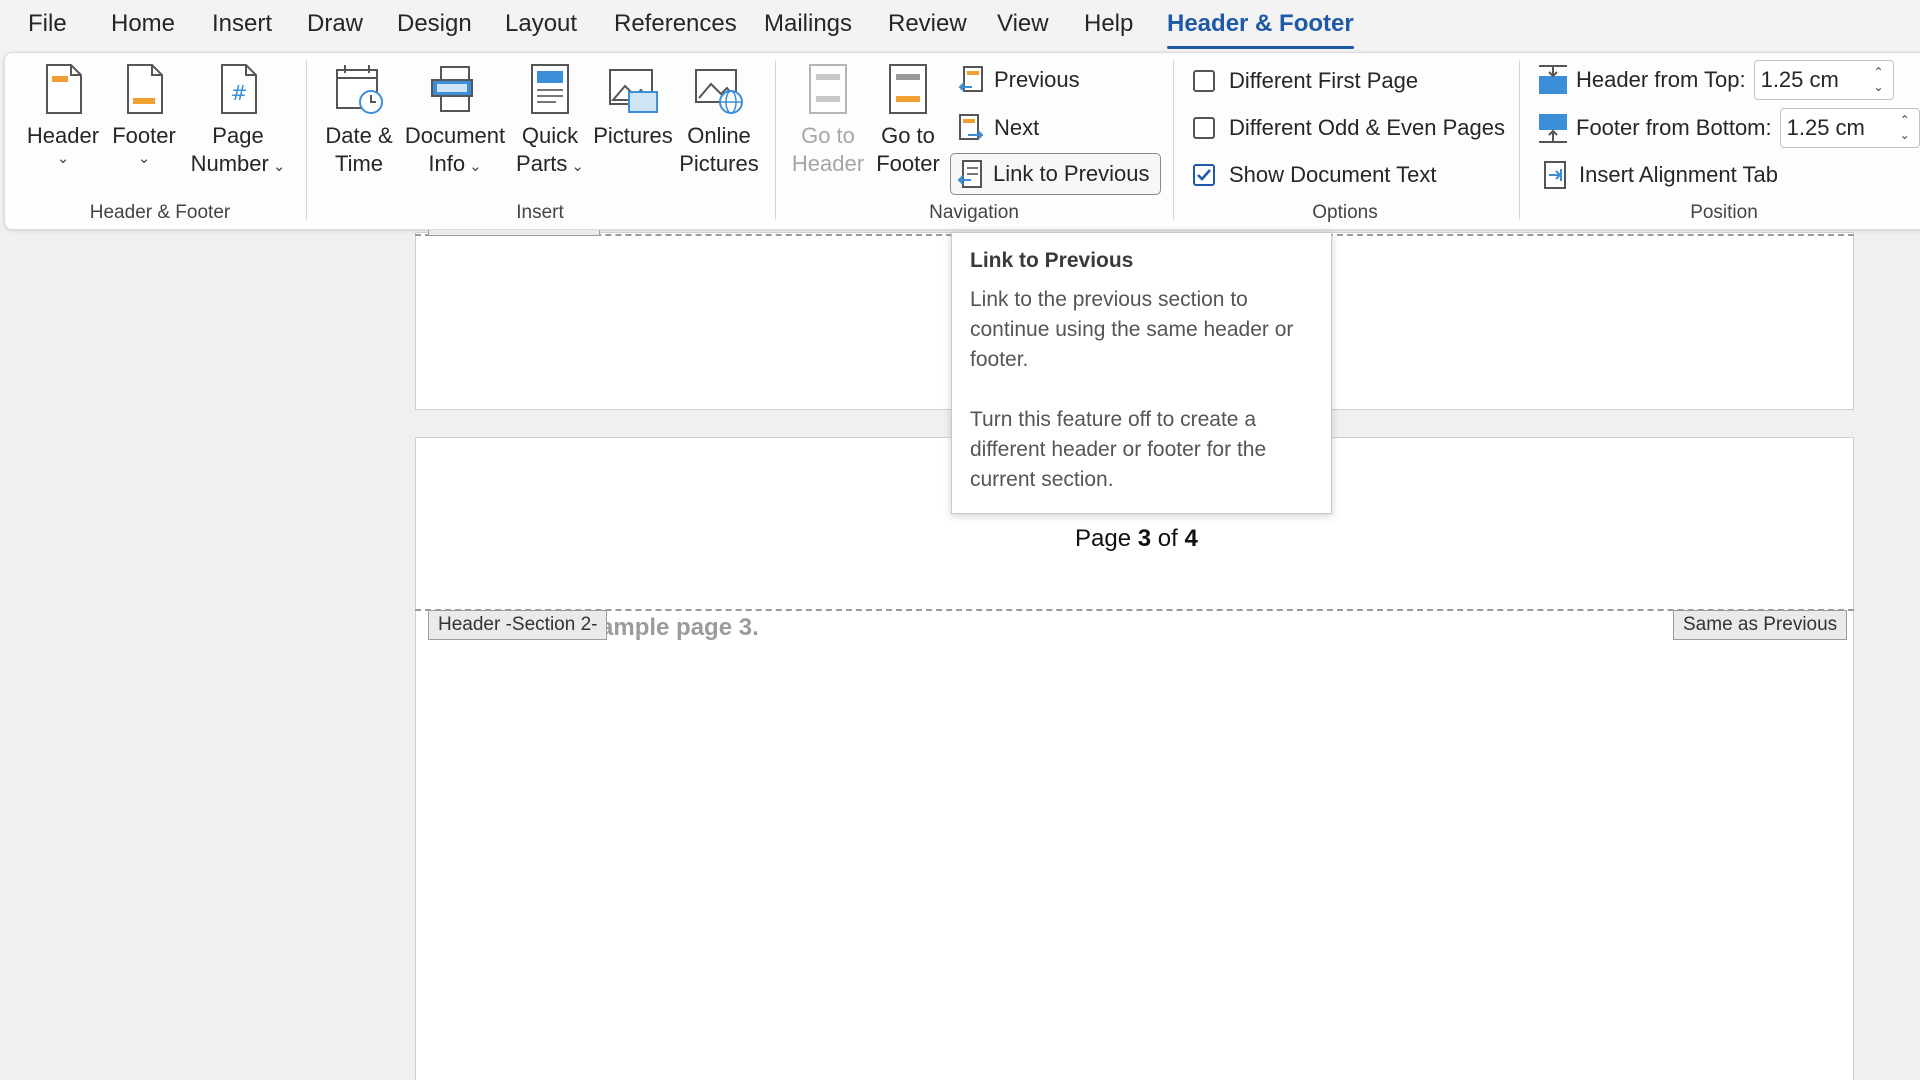 The width and height of the screenshot is (1920, 1080). What do you see at coordinates (633, 91) in the screenshot?
I see `pictures-icon` at bounding box center [633, 91].